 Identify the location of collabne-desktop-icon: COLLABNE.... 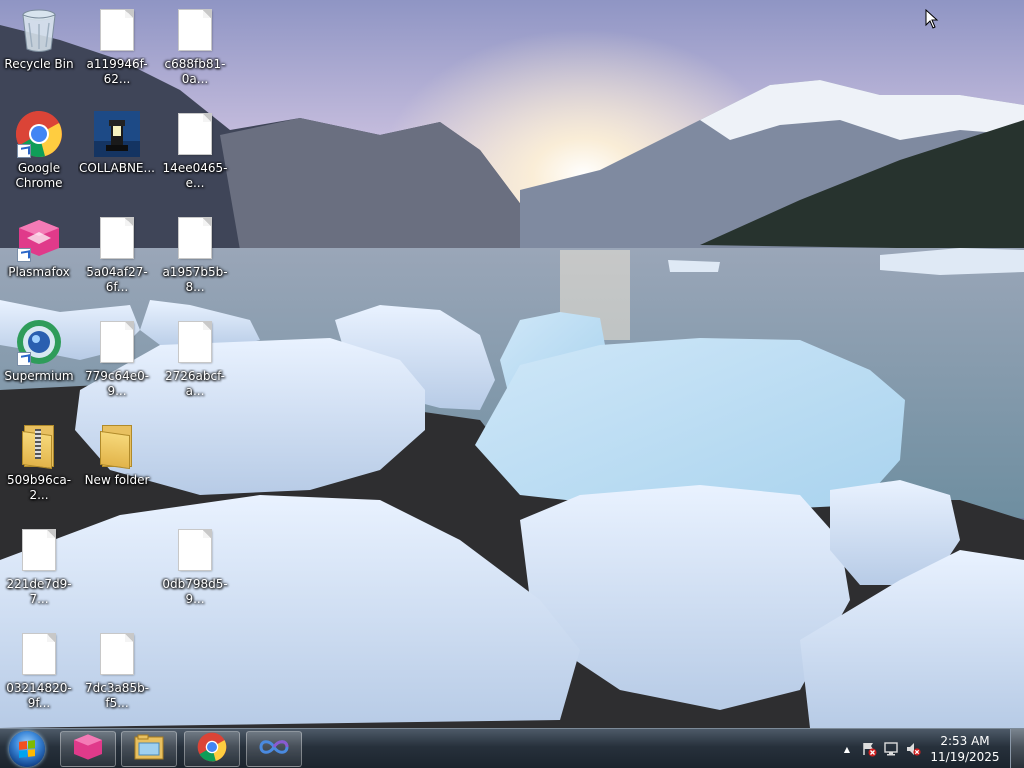
(117, 154).